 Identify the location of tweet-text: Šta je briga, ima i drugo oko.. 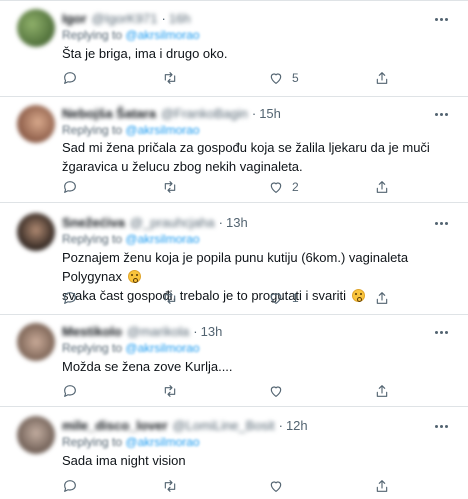
(145, 53).